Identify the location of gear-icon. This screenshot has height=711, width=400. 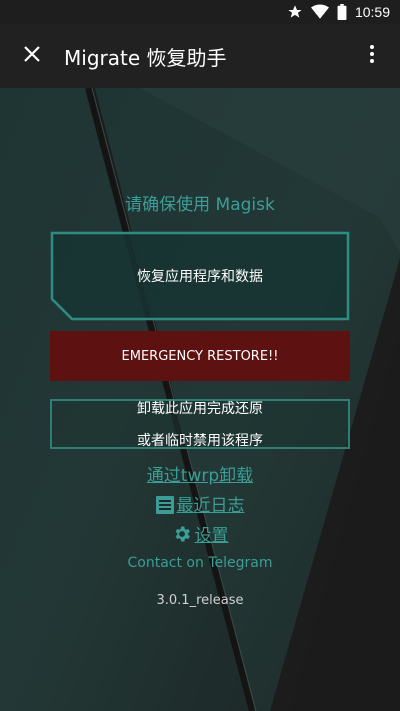
(182, 536).